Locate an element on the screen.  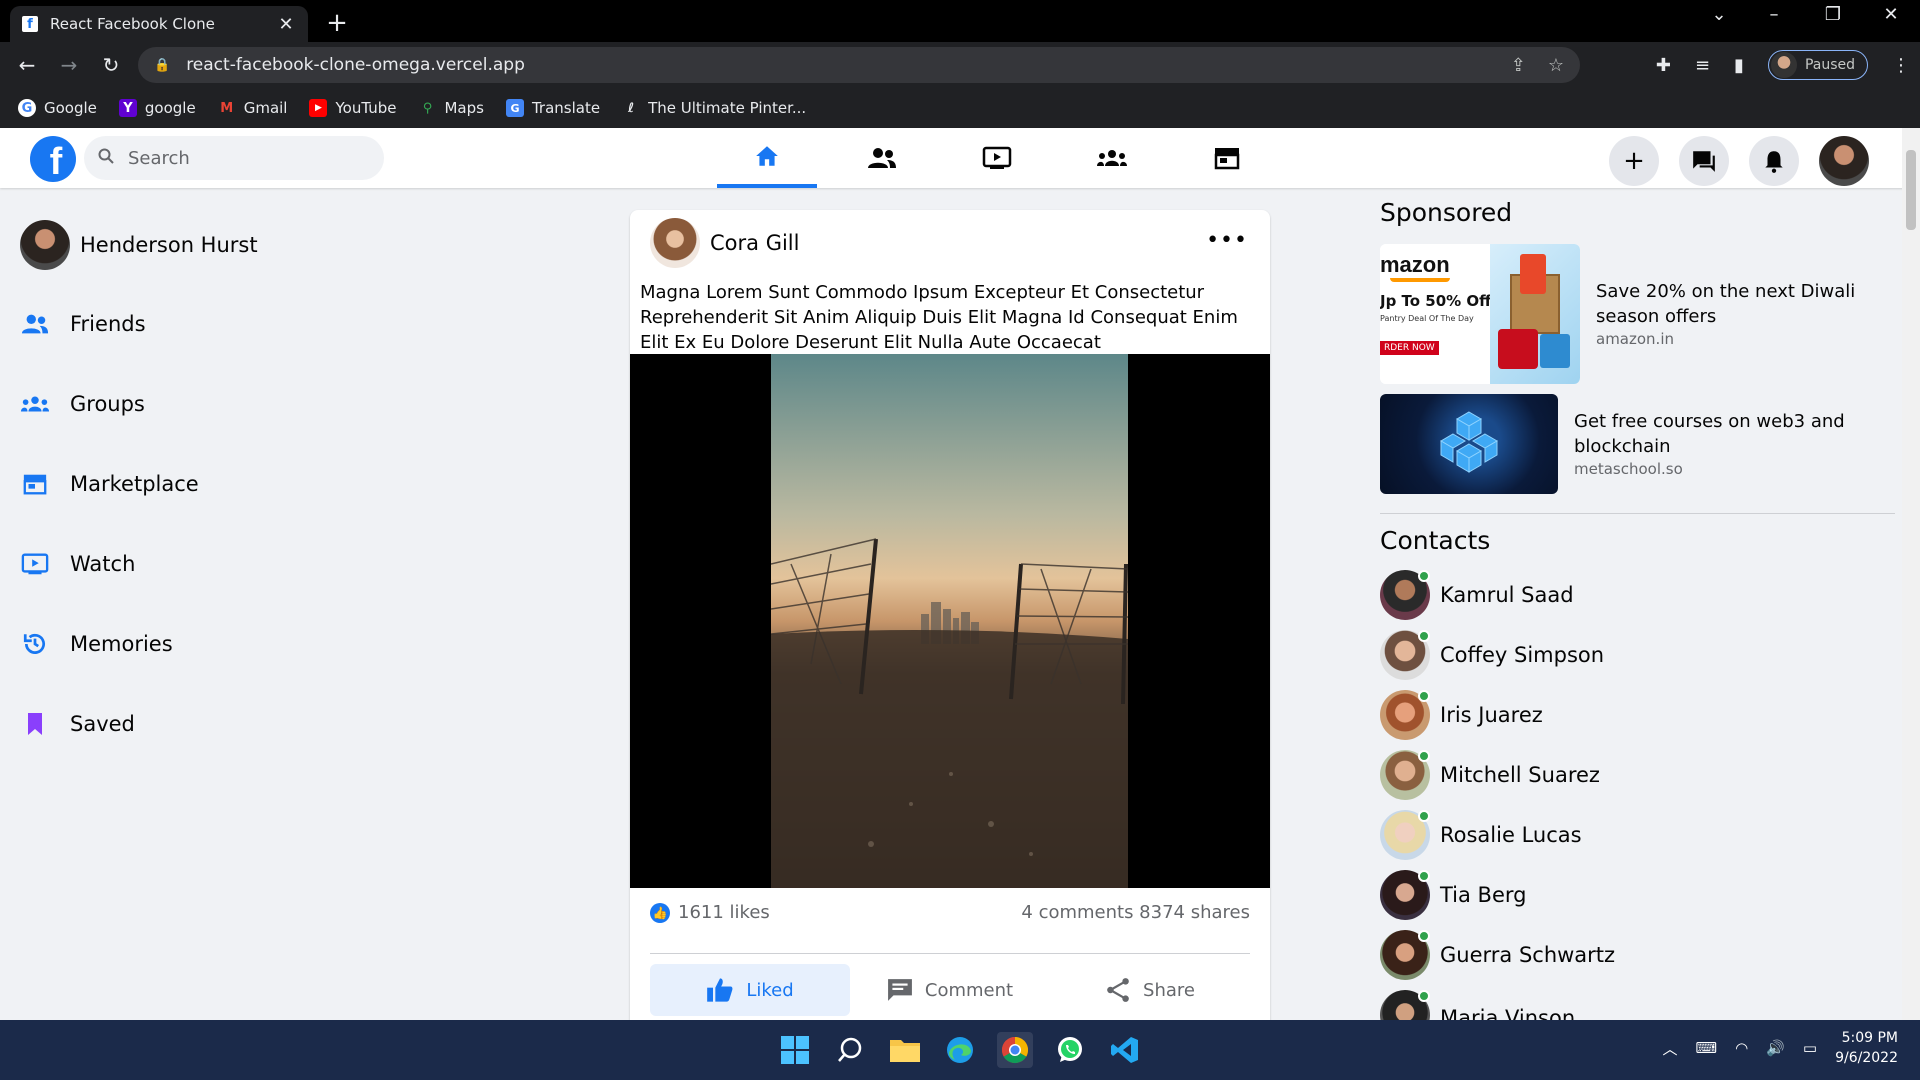
url-text: react-facebook-clone-omega.vercel.app is located at coordinates (355, 65).